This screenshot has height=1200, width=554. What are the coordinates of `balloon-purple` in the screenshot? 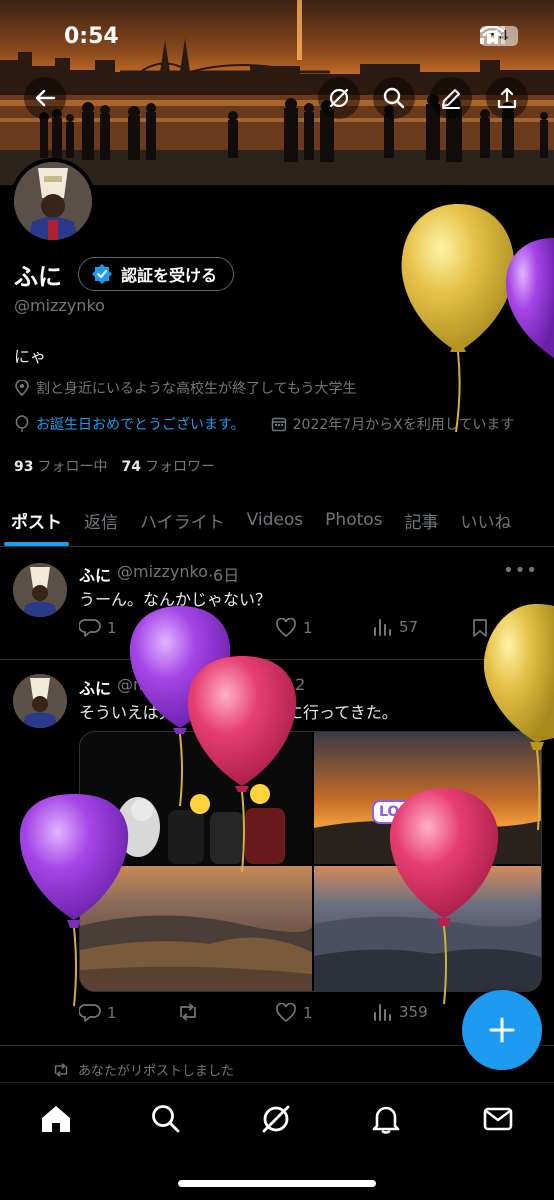 It's located at (529, 298).